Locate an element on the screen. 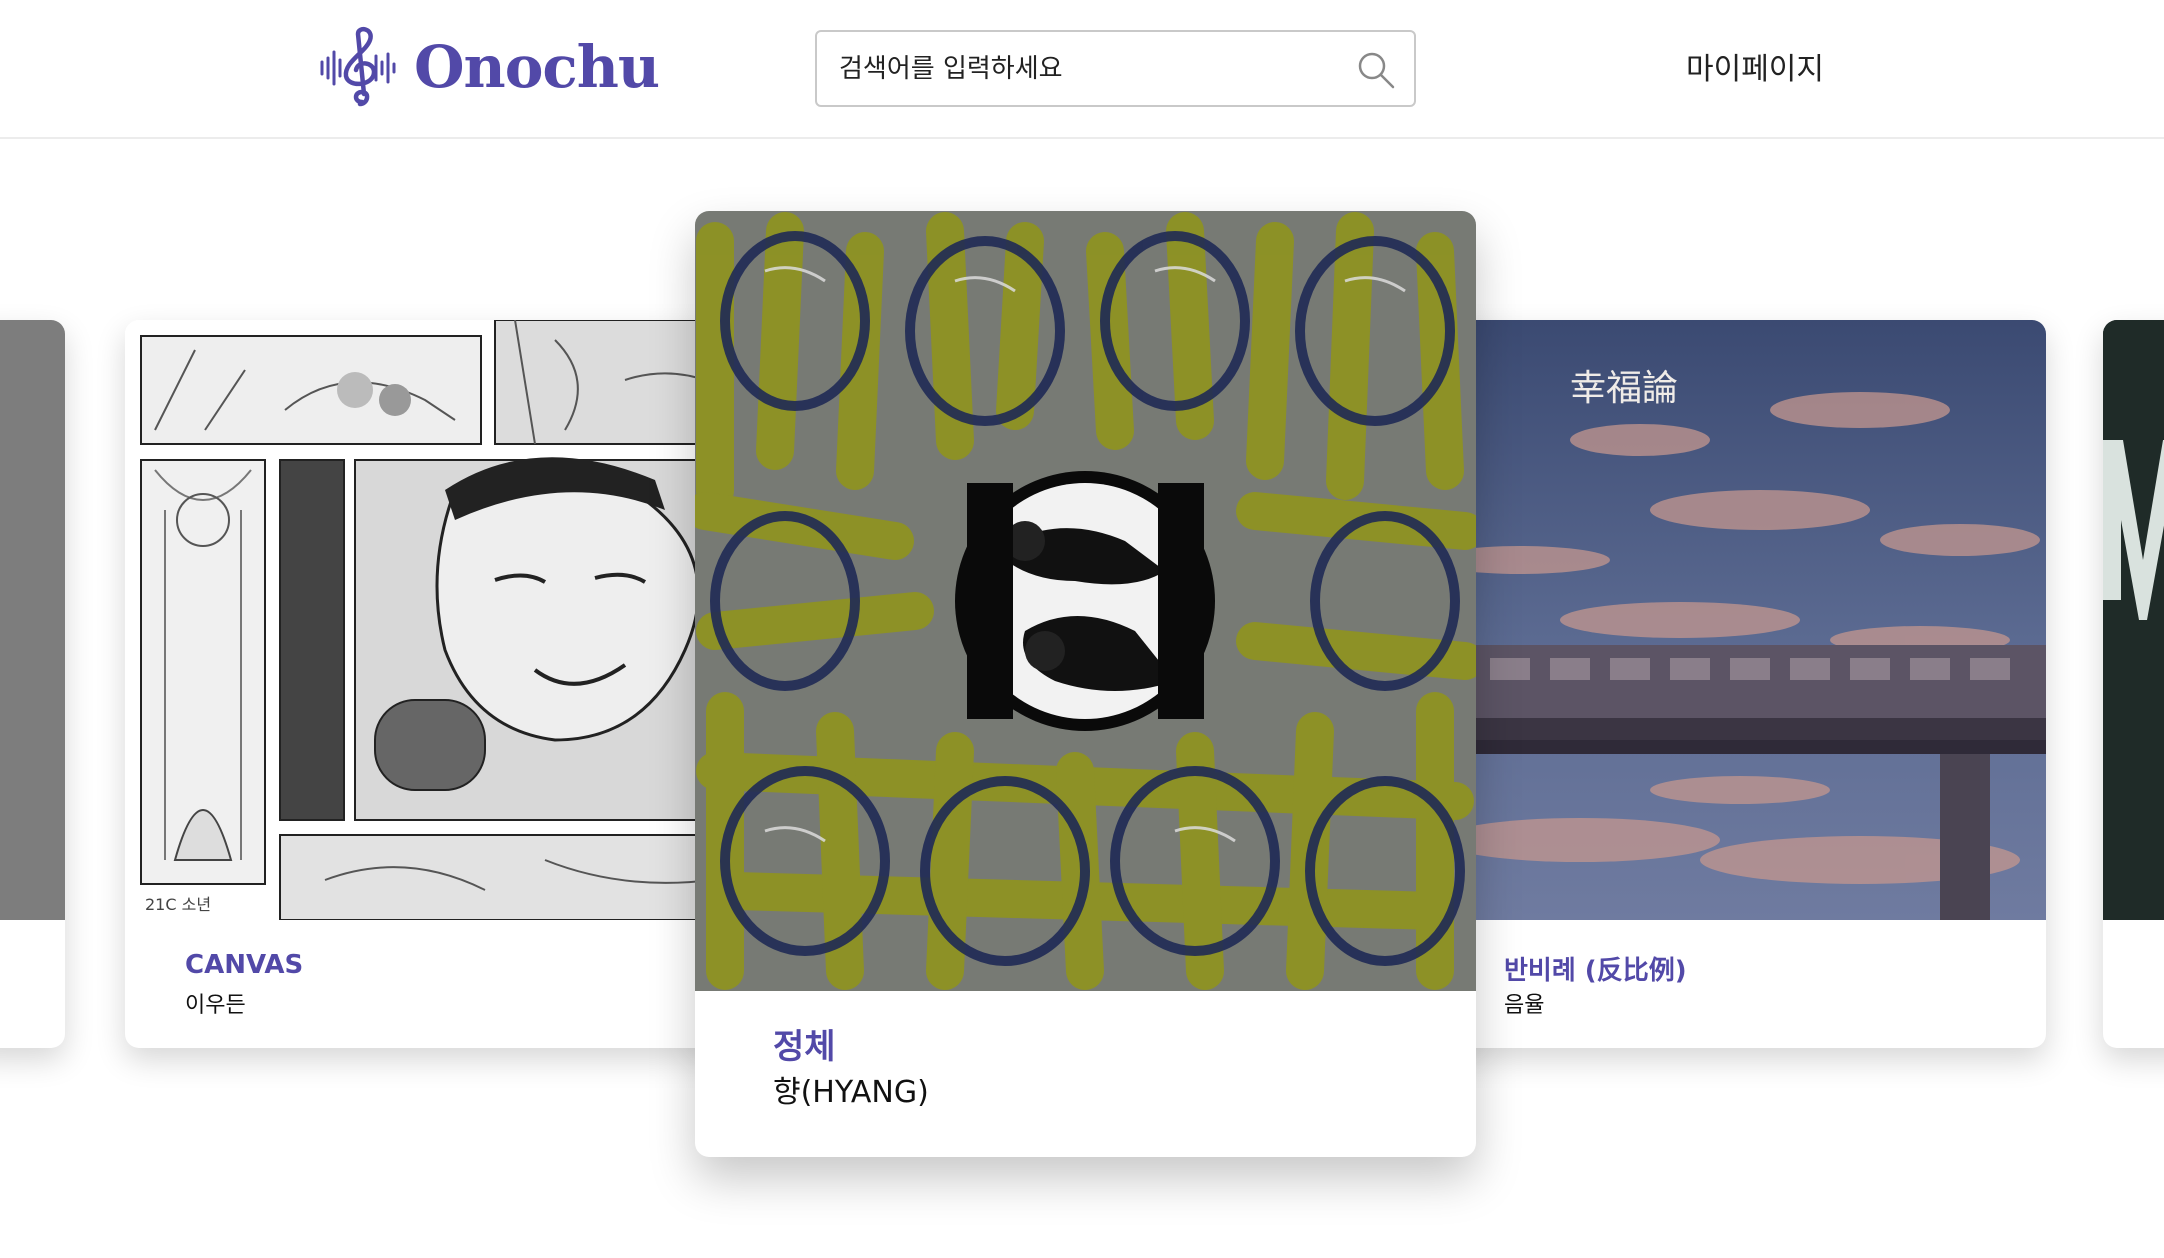 The image size is (2164, 1258). search-box is located at coordinates (1115, 68).